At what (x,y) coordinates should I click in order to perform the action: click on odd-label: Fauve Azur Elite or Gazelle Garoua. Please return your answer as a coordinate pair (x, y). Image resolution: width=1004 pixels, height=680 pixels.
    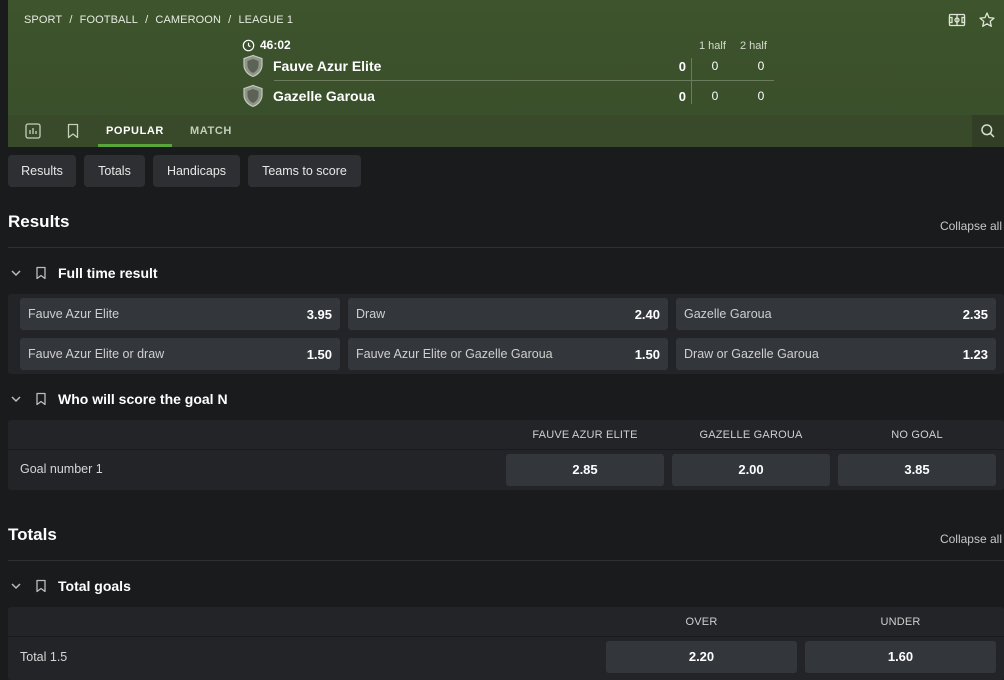
    Looking at the image, I should click on (454, 354).